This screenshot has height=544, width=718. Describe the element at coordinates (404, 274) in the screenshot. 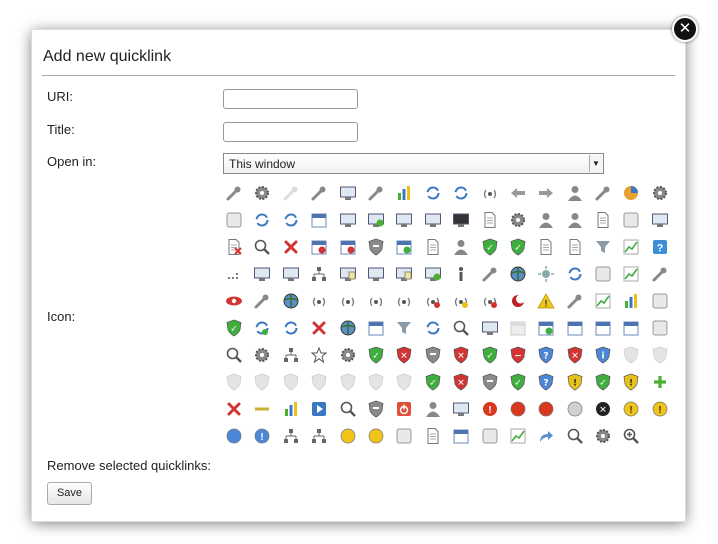

I see `monitor-chat-icon` at that location.